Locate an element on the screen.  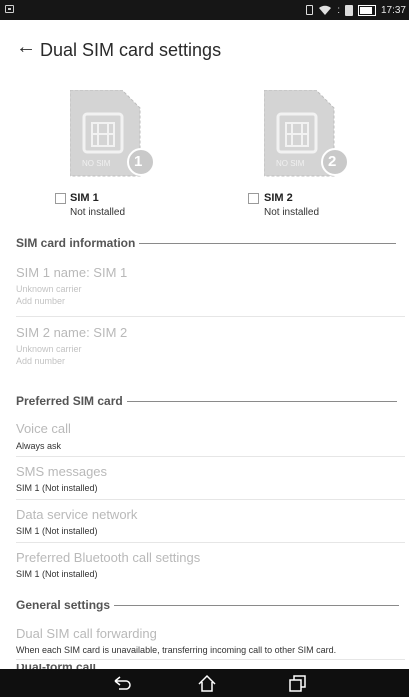
page-title: Dual SIM card settings is located at coordinates (131, 50).